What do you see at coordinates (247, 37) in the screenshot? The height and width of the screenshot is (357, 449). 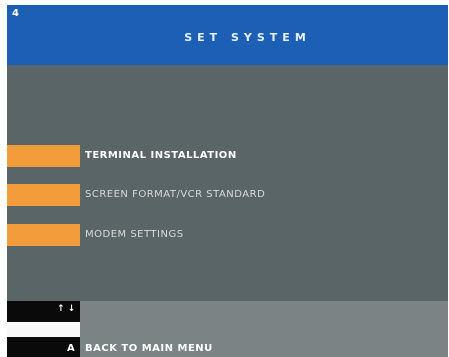 I see `page-title: SET SYSTEM` at bounding box center [247, 37].